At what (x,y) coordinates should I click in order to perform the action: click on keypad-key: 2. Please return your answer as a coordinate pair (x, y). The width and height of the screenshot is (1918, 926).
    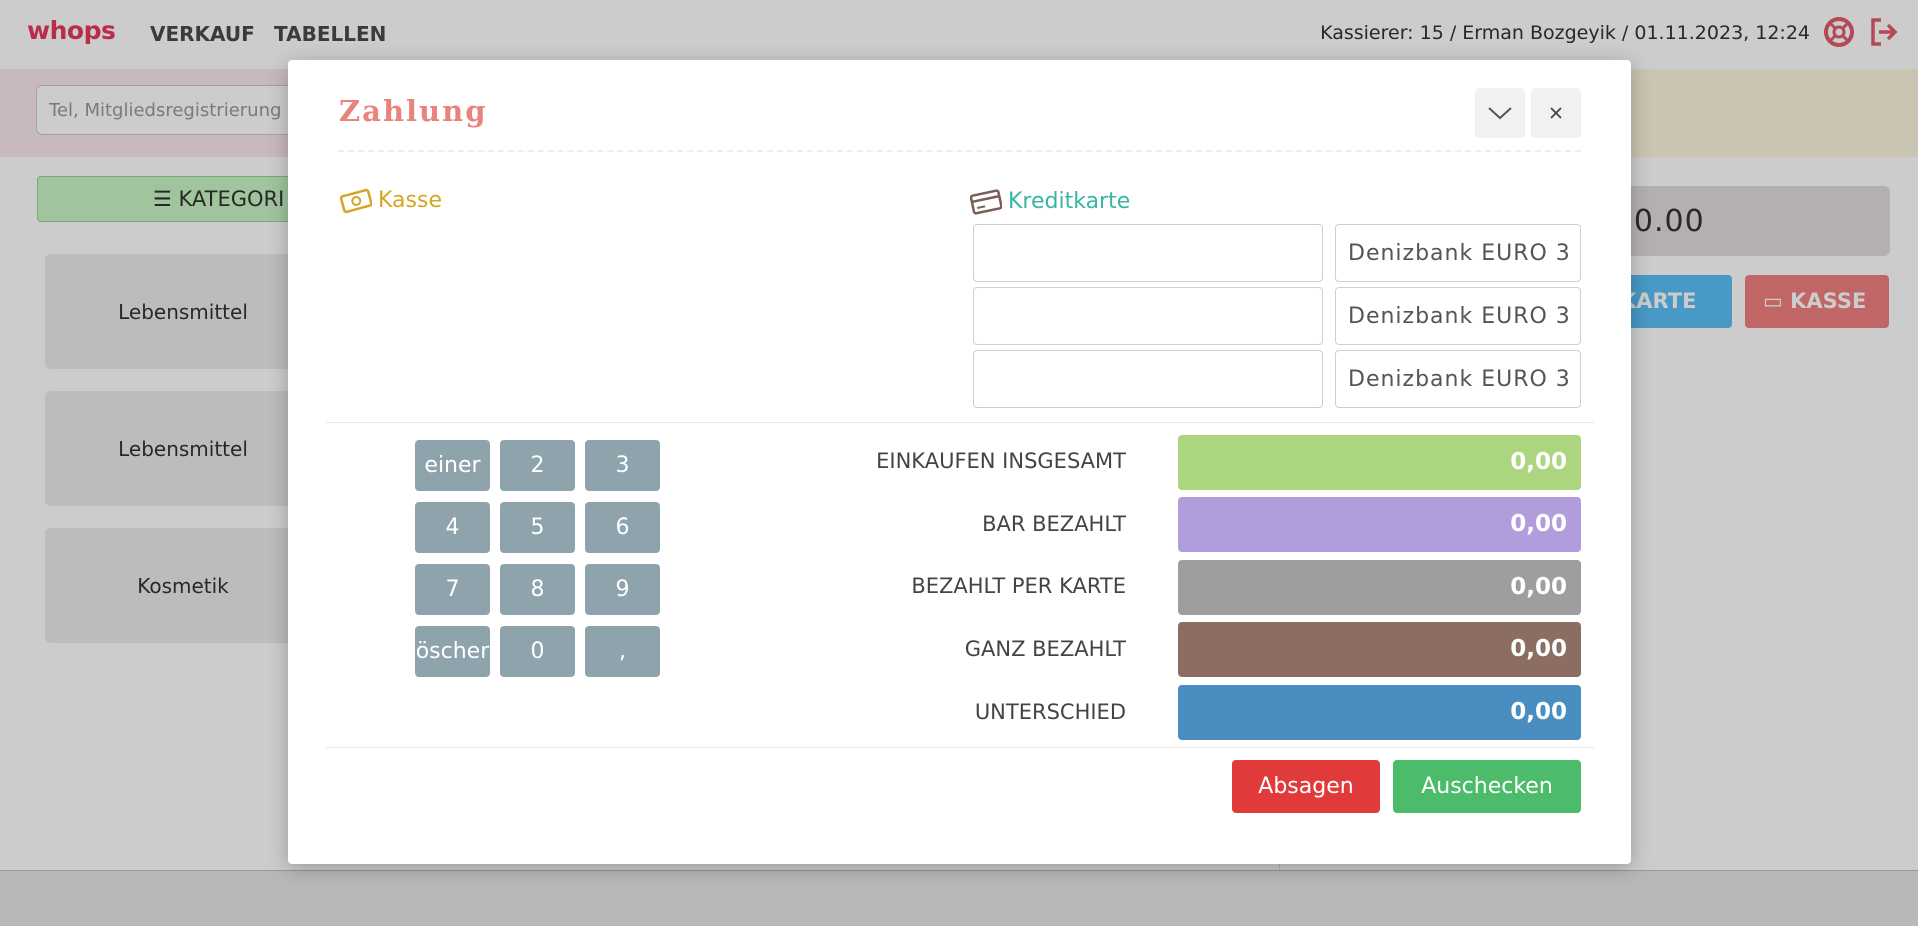
    Looking at the image, I should click on (537, 465).